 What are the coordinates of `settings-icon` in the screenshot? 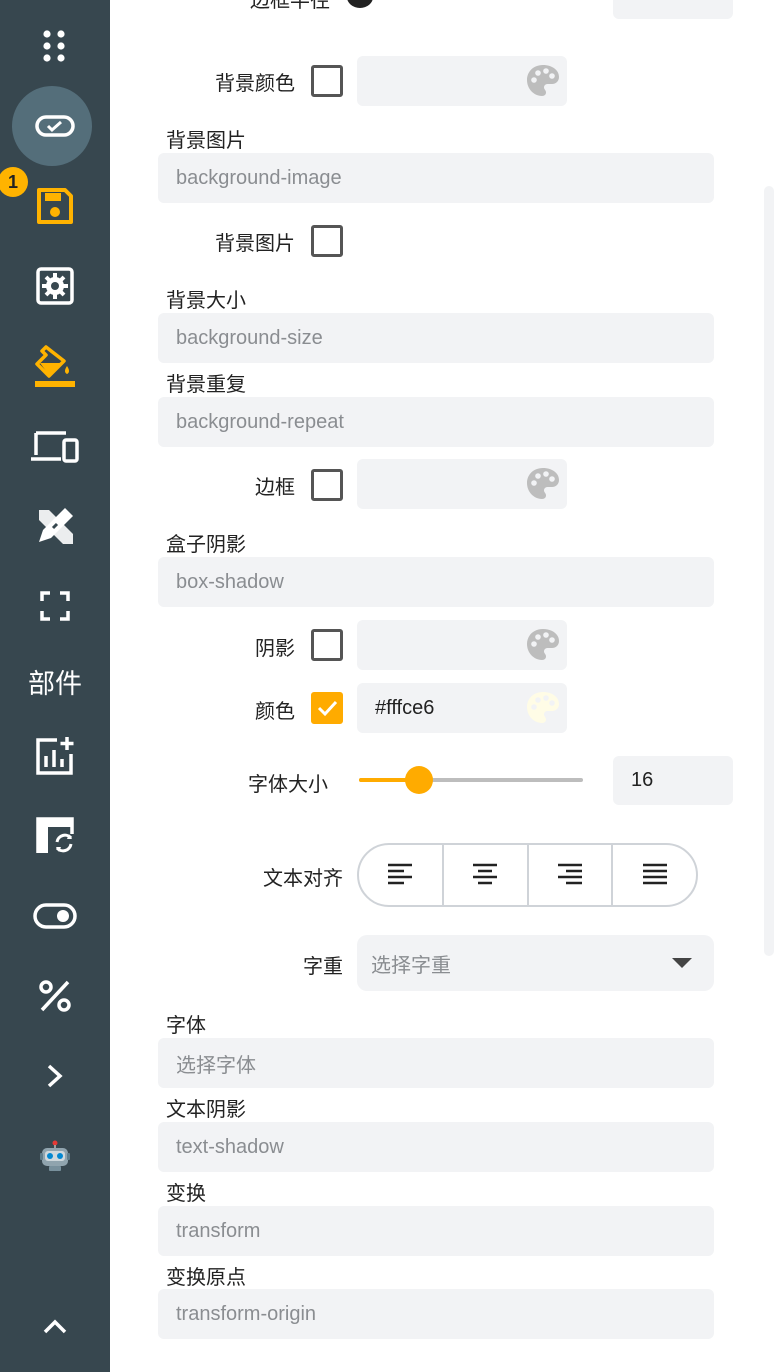 It's located at (55, 286).